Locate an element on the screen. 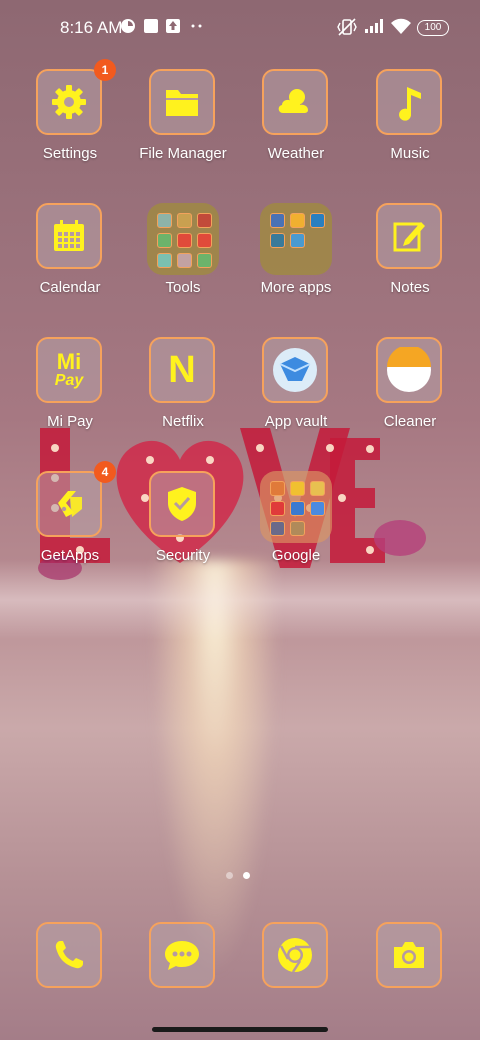 Image resolution: width=480 pixels, height=1040 pixels. home-gesture-bar is located at coordinates (240, 1029).